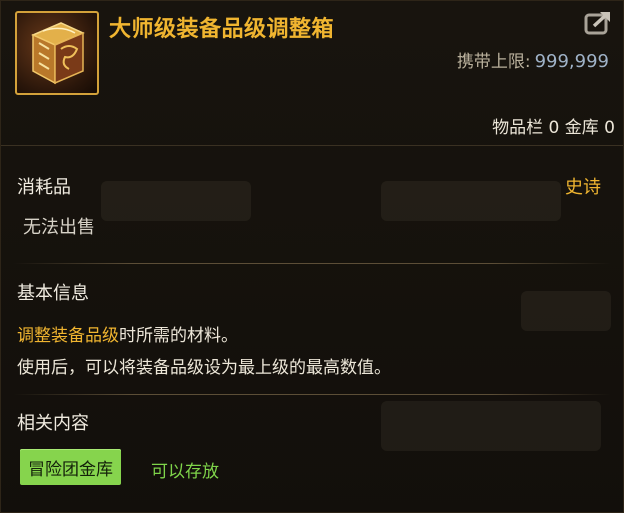  Describe the element at coordinates (57, 53) in the screenshot. I see `golden-box-icon` at that location.